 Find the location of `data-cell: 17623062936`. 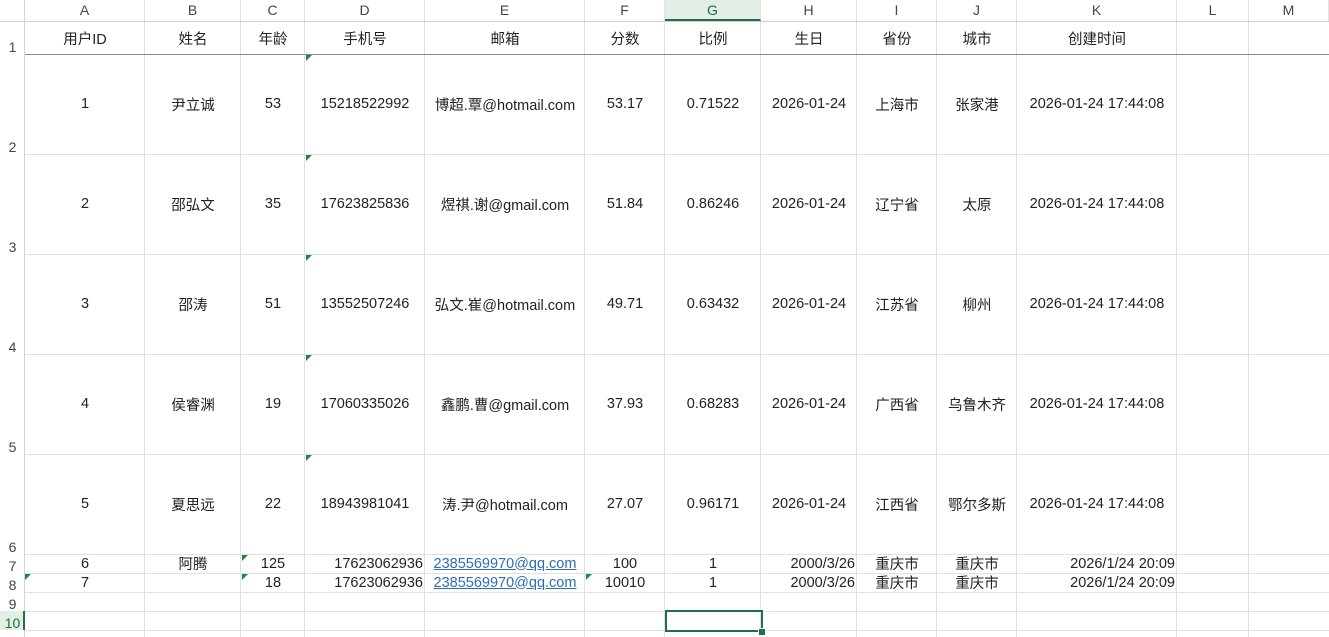

data-cell: 17623062936 is located at coordinates (365, 582).